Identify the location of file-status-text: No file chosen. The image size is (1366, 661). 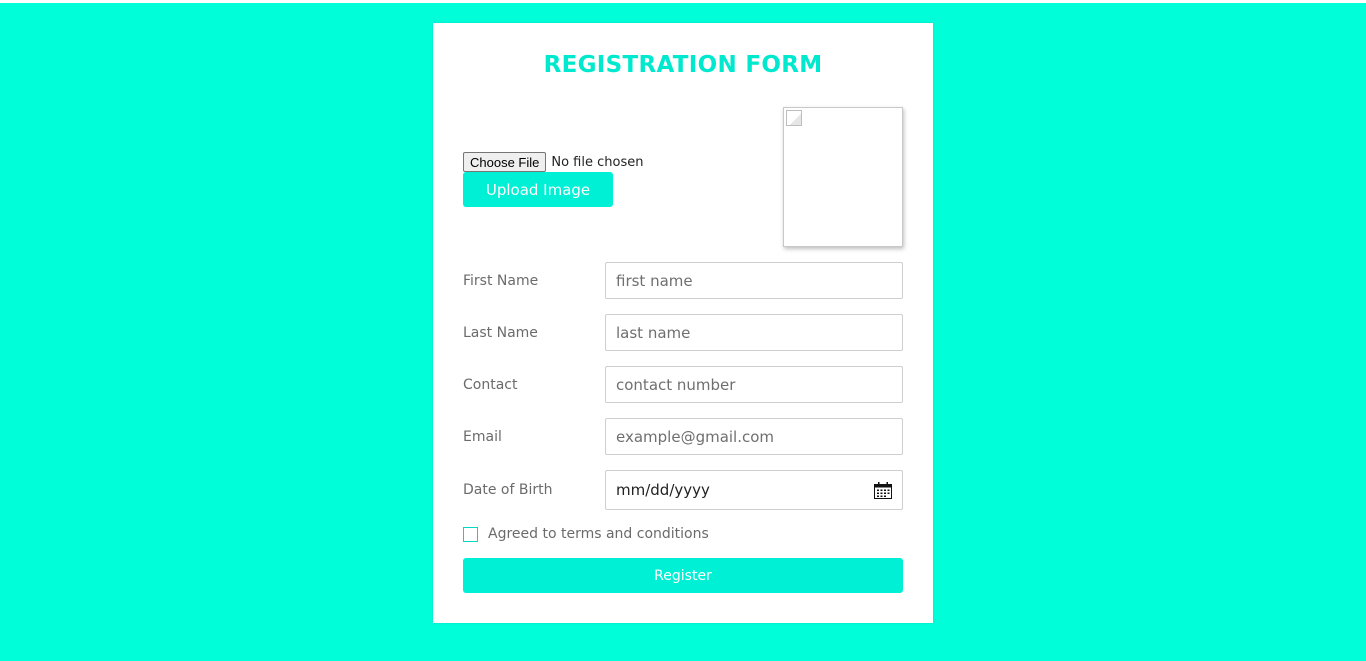
(597, 162).